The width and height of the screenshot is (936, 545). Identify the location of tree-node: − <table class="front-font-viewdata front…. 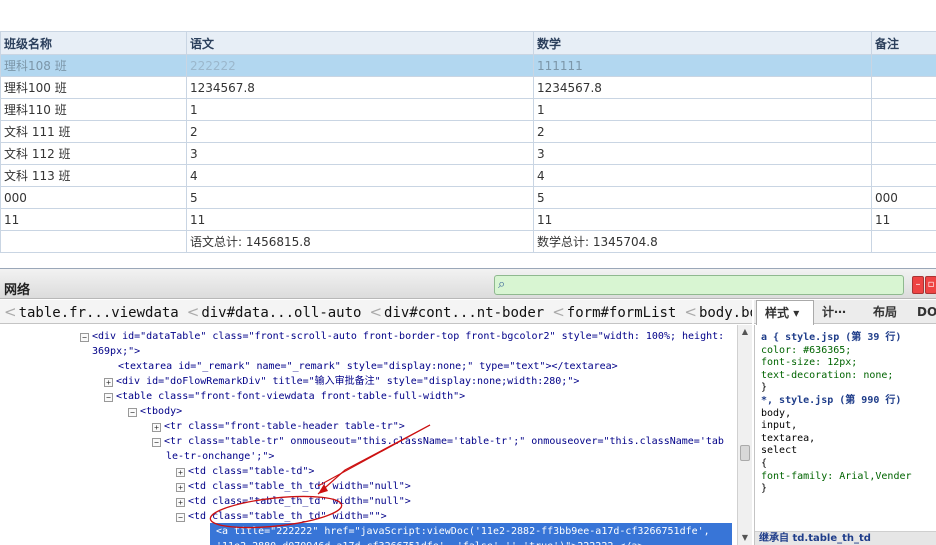
(284, 396).